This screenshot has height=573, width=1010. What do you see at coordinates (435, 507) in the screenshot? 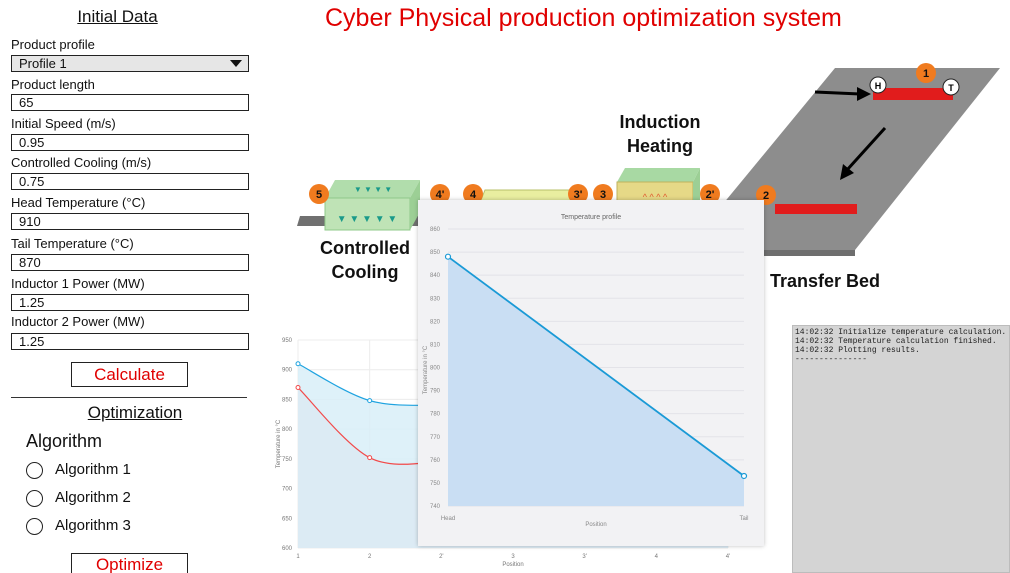
I see `y-tick-label: 740` at bounding box center [435, 507].